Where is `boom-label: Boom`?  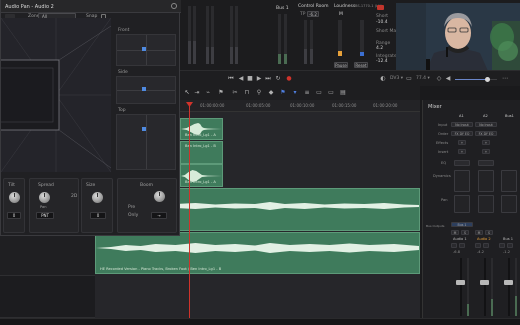 boom-label: Boom is located at coordinates (146, 185).